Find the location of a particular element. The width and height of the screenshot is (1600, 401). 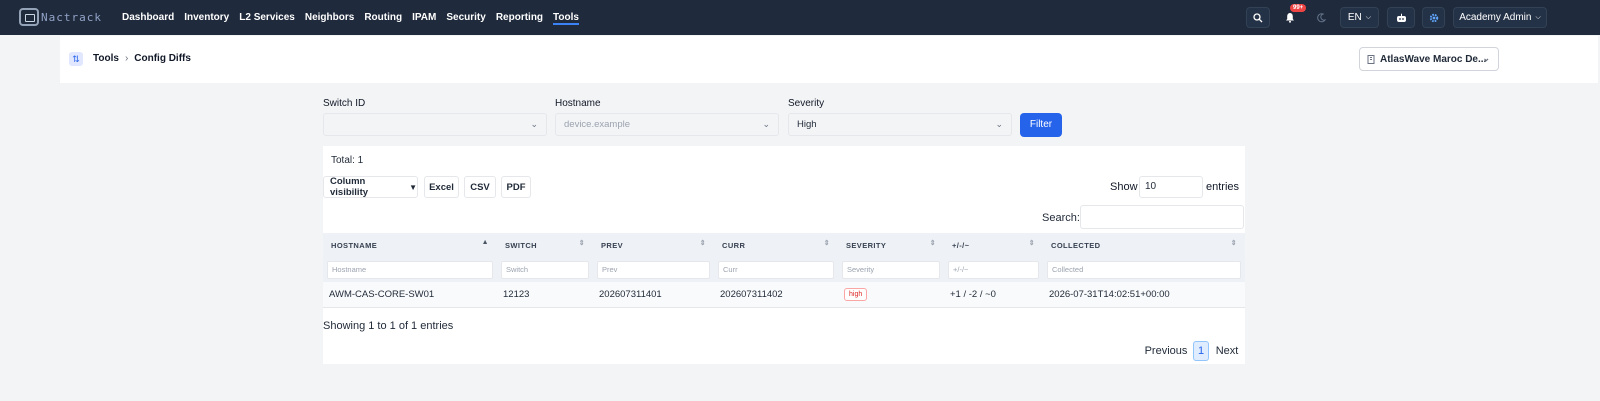

notification-badge: 99+ is located at coordinates (1298, 8).